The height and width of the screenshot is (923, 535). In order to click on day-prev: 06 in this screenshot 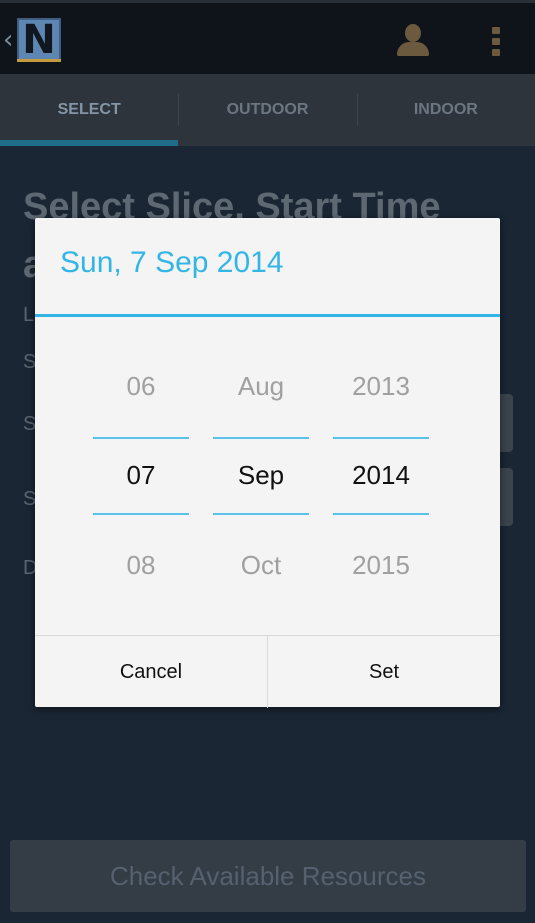, I will do `click(141, 386)`.